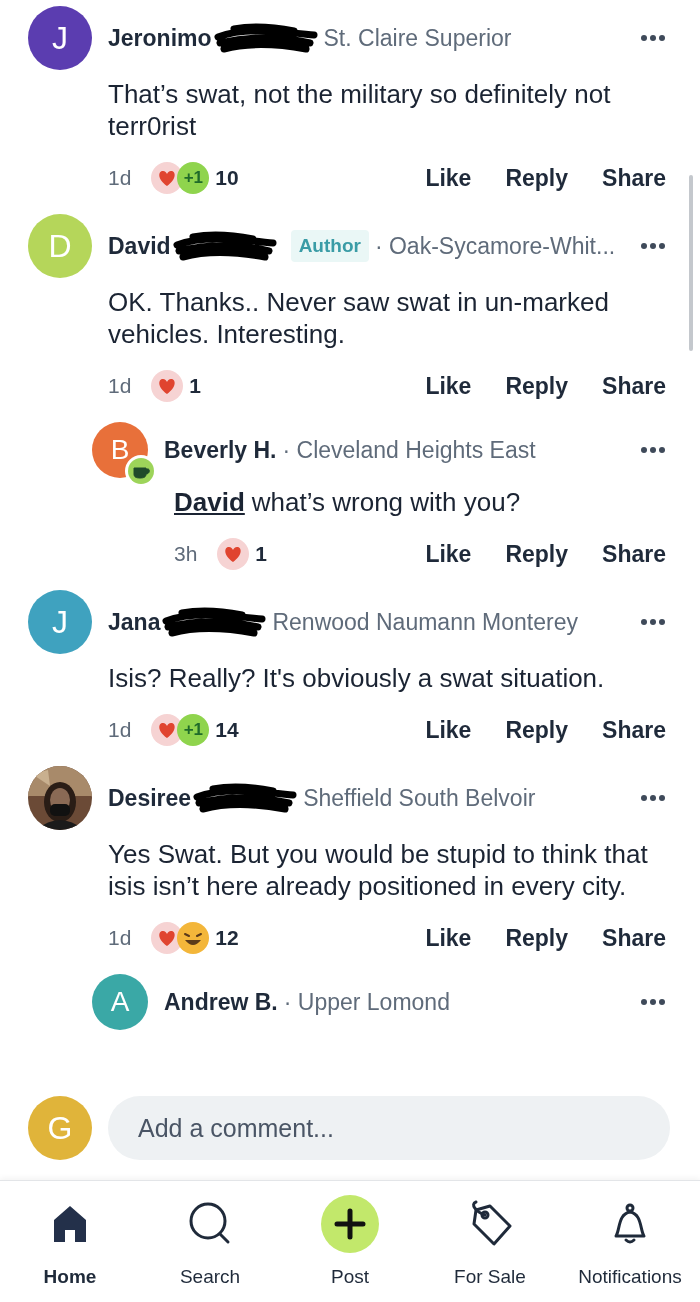 This screenshot has width=700, height=1302. I want to click on plus-icon, so click(350, 1224).